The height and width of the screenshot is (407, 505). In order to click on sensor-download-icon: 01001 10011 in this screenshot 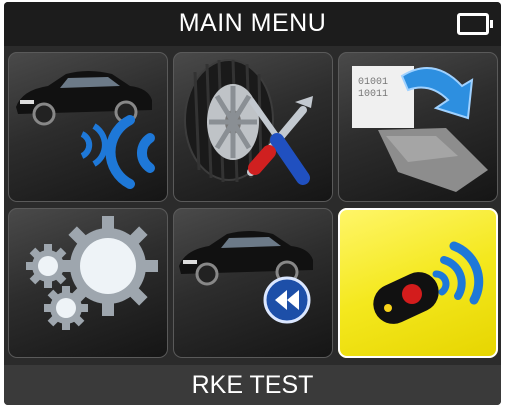, I will do `click(420, 129)`.